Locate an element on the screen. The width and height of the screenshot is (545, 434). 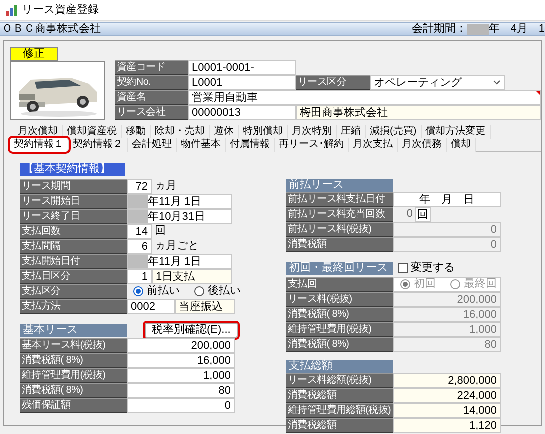
contract-number-field: L0001 is located at coordinates (242, 82).